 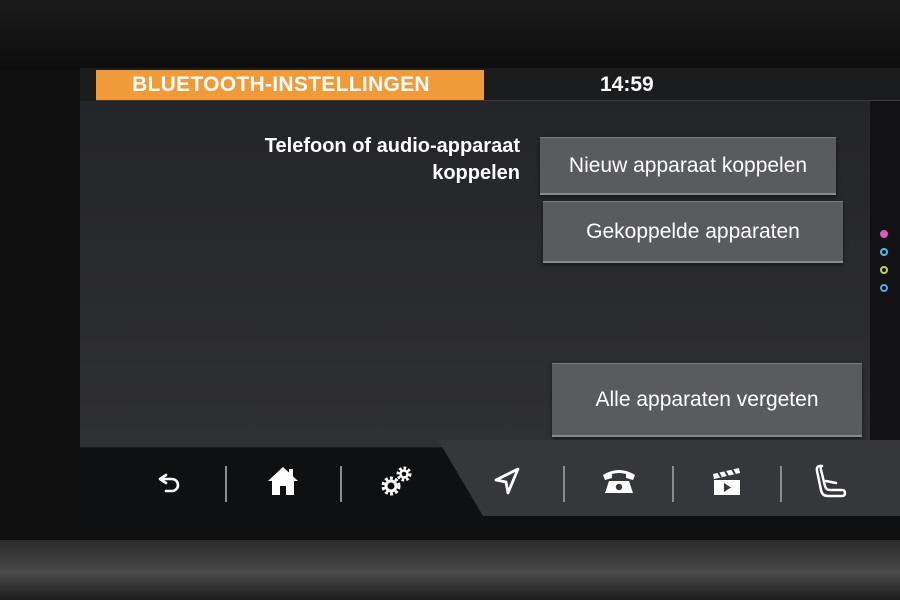 What do you see at coordinates (350, 160) in the screenshot?
I see `pairing-description: Telefoon of audio-apparaat koppelen` at bounding box center [350, 160].